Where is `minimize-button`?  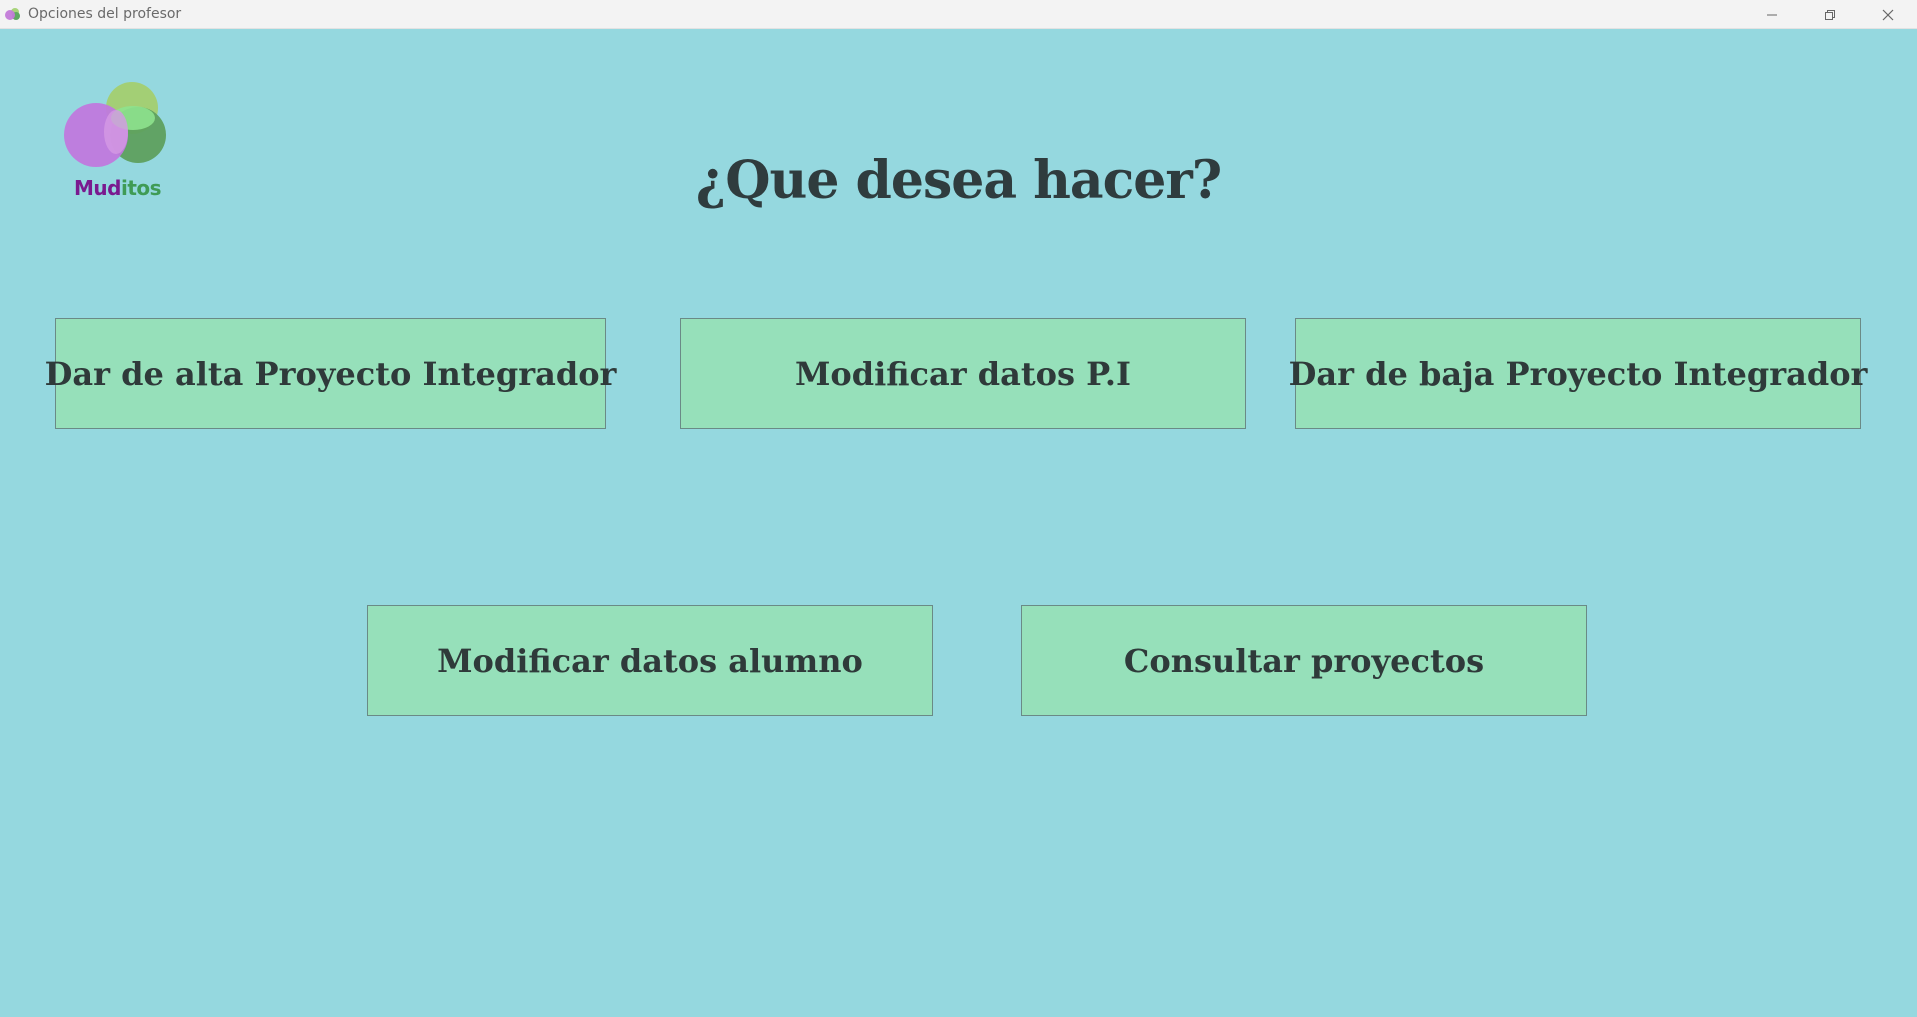 minimize-button is located at coordinates (1772, 14).